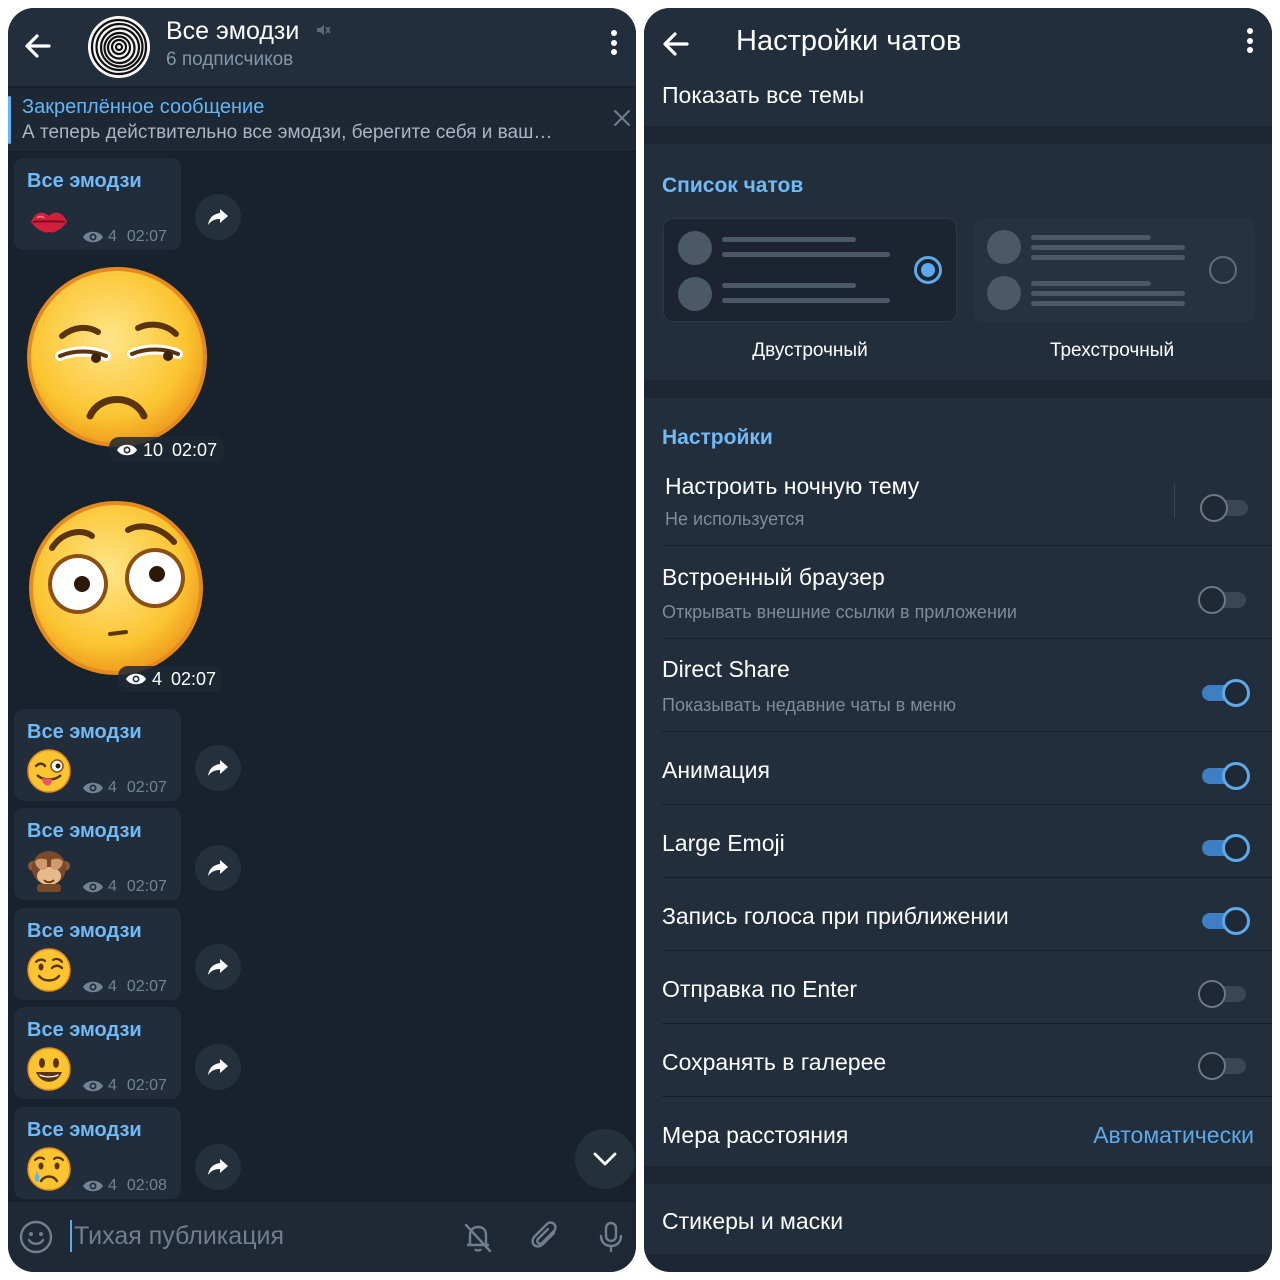  What do you see at coordinates (958, 1061) in the screenshot?
I see `save-to-gallery-row: Сохранять в галерее` at bounding box center [958, 1061].